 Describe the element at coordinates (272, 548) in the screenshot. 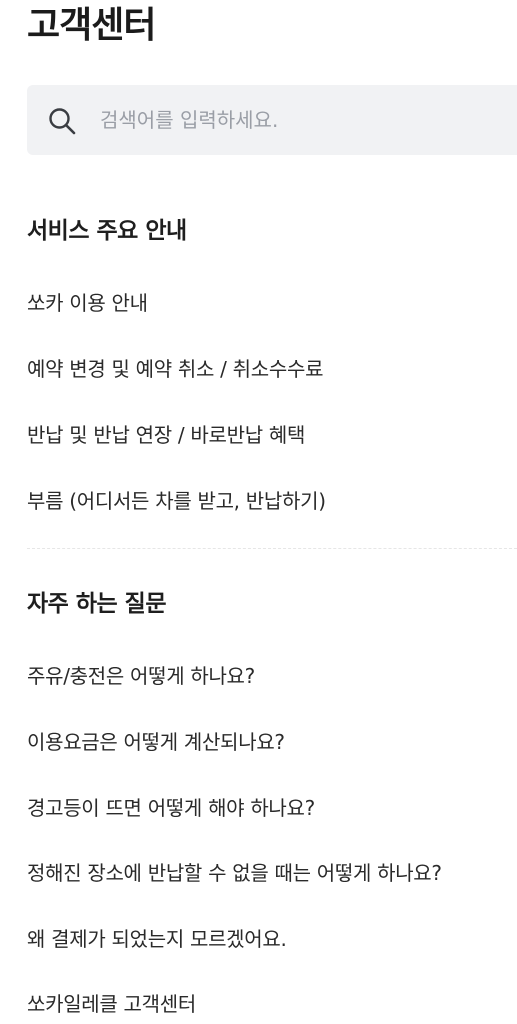

I see `section-divider` at that location.